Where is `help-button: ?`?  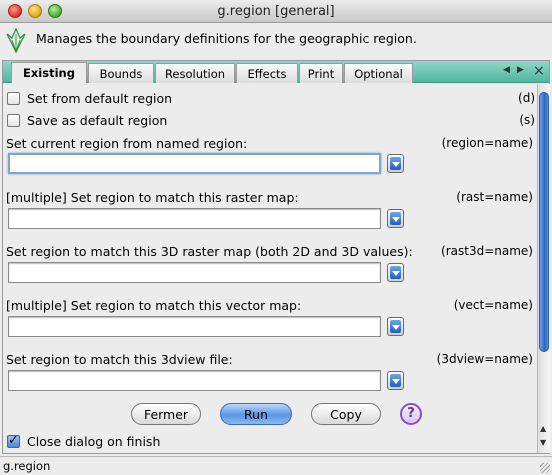 help-button: ? is located at coordinates (411, 414).